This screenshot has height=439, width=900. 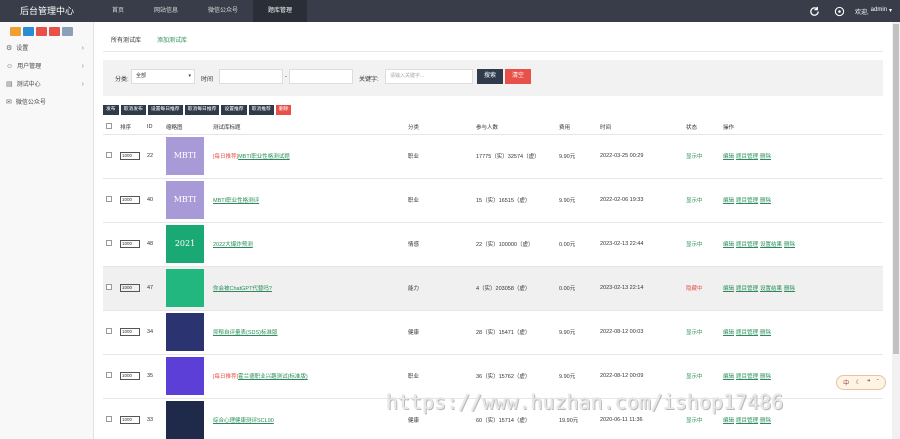 What do you see at coordinates (701, 127) in the screenshot?
I see `column-header: 状态` at bounding box center [701, 127].